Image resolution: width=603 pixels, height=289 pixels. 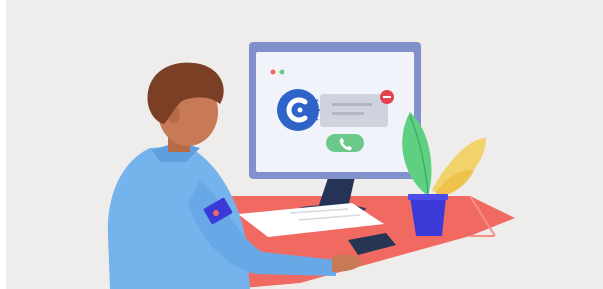 What do you see at coordinates (3, 144) in the screenshot?
I see `left-border` at bounding box center [3, 144].